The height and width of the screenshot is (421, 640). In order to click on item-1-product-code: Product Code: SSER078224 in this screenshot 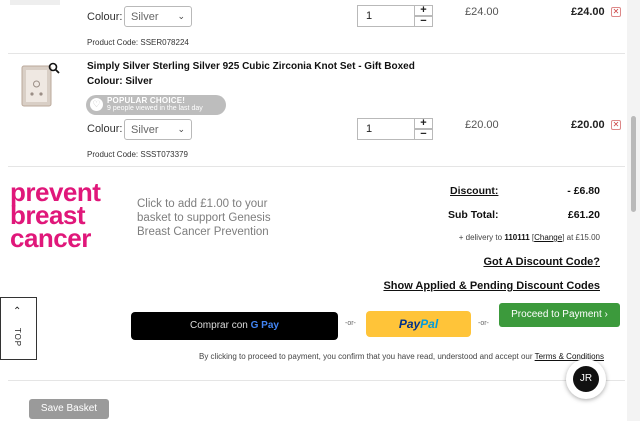, I will do `click(138, 42)`.